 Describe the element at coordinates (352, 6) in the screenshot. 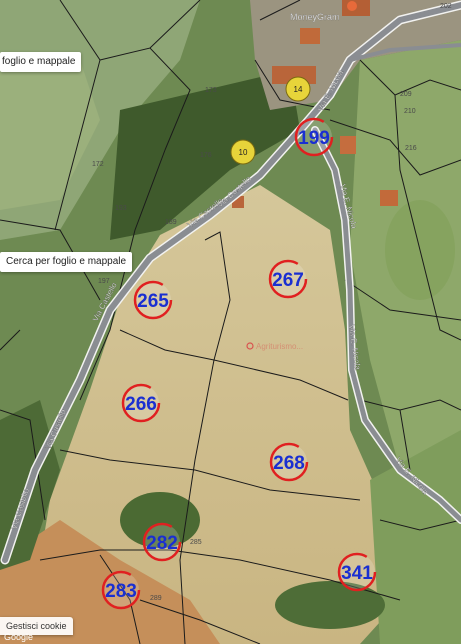

I see `poi-pin-icon` at that location.